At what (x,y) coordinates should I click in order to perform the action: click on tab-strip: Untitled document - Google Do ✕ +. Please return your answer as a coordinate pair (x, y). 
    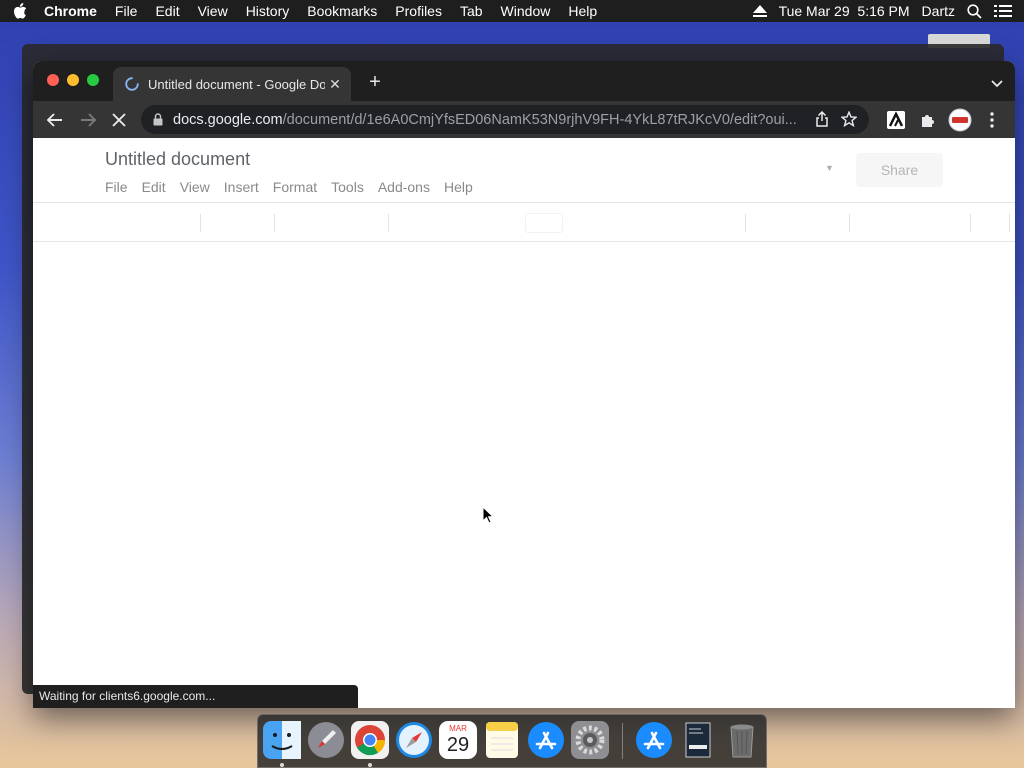
    Looking at the image, I should click on (524, 81).